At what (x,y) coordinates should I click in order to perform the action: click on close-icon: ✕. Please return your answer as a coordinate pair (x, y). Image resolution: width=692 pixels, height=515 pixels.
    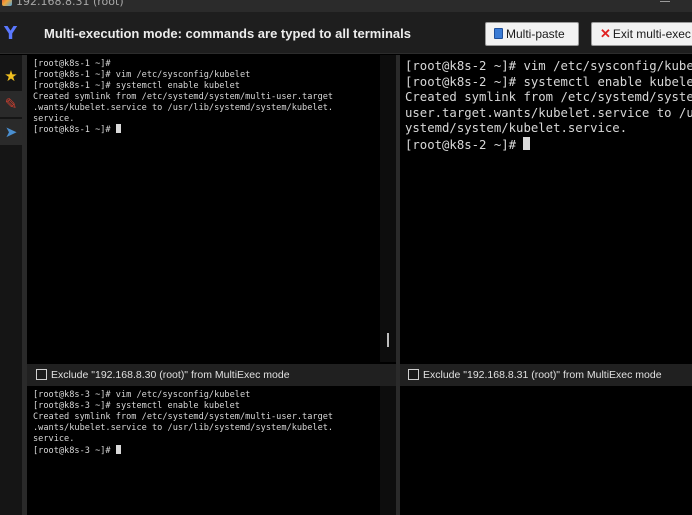
    Looking at the image, I should click on (605, 33).